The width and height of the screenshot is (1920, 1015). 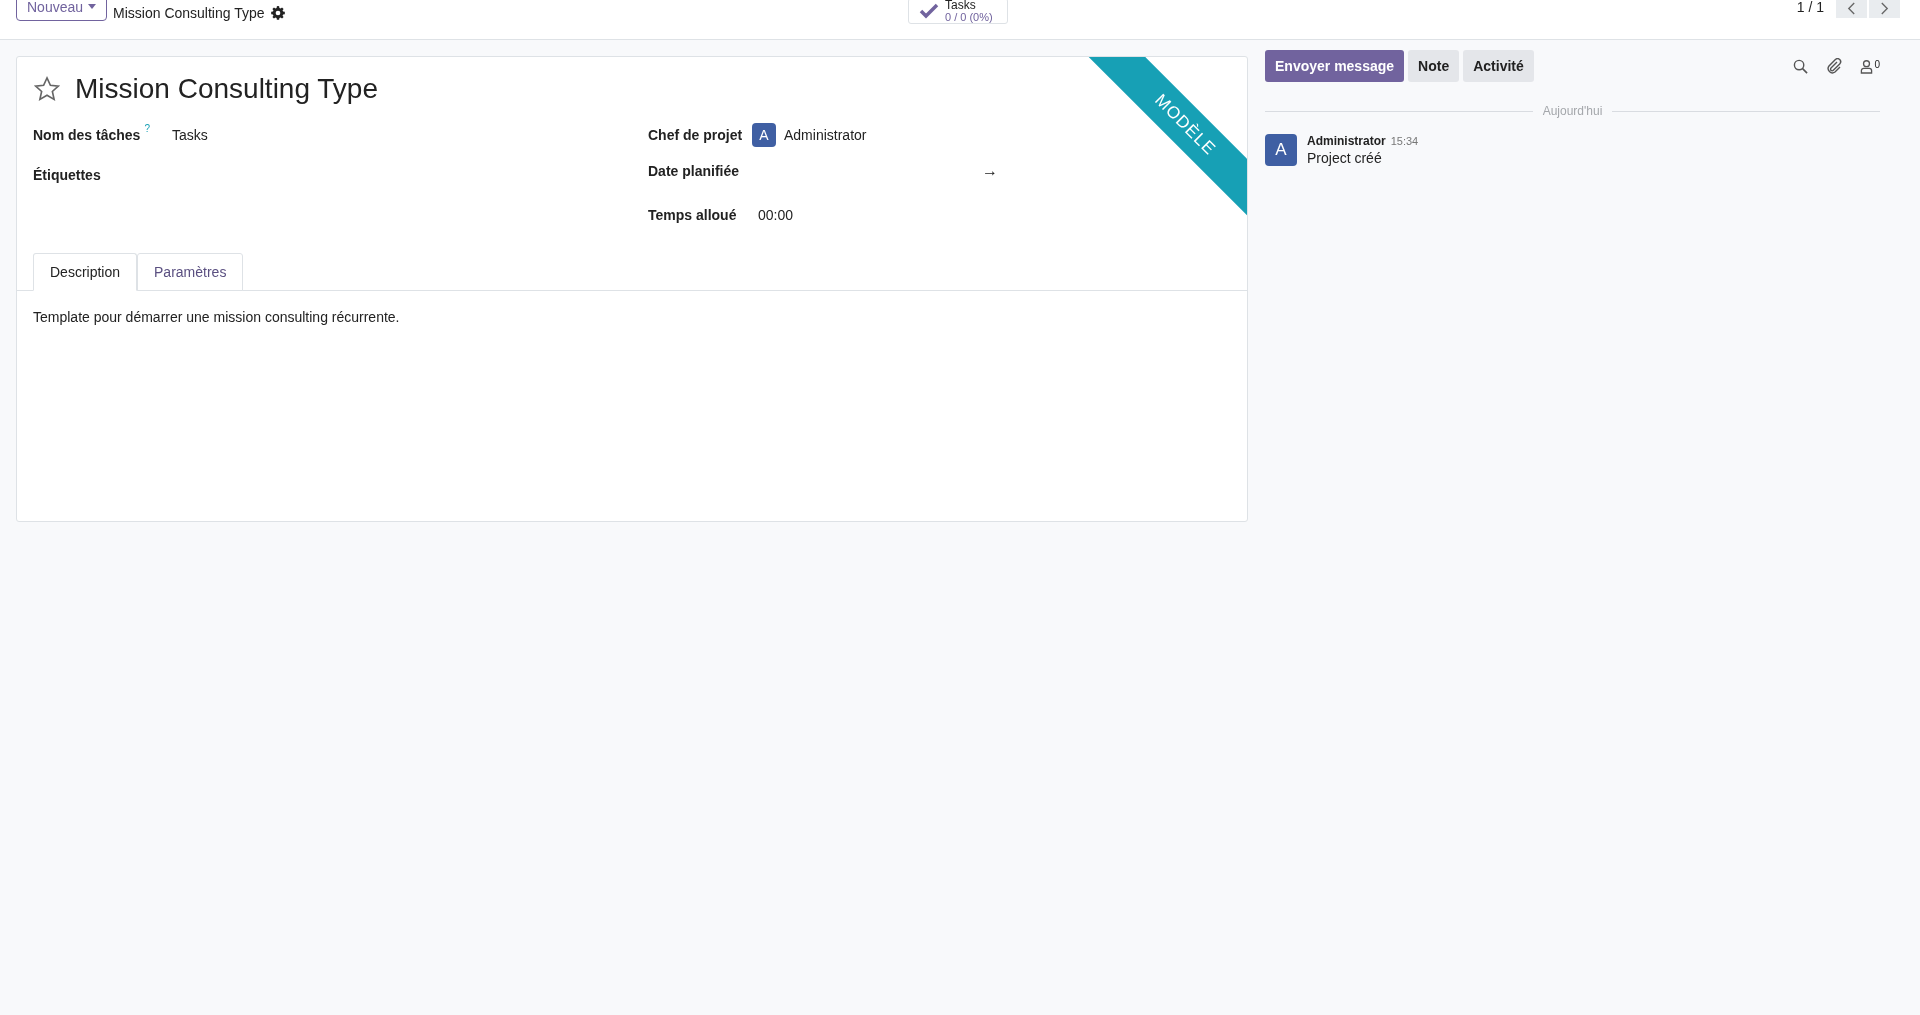 What do you see at coordinates (1404, 141) in the screenshot?
I see `message-time: 15:34` at bounding box center [1404, 141].